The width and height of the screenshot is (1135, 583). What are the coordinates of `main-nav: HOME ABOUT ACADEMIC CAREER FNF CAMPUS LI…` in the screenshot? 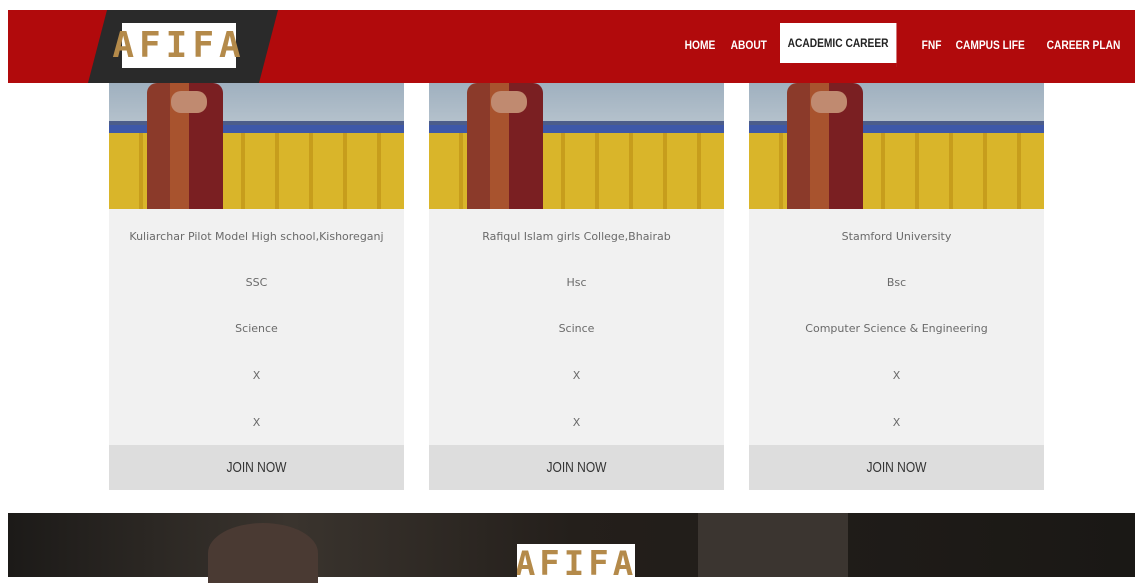 It's located at (906, 45).